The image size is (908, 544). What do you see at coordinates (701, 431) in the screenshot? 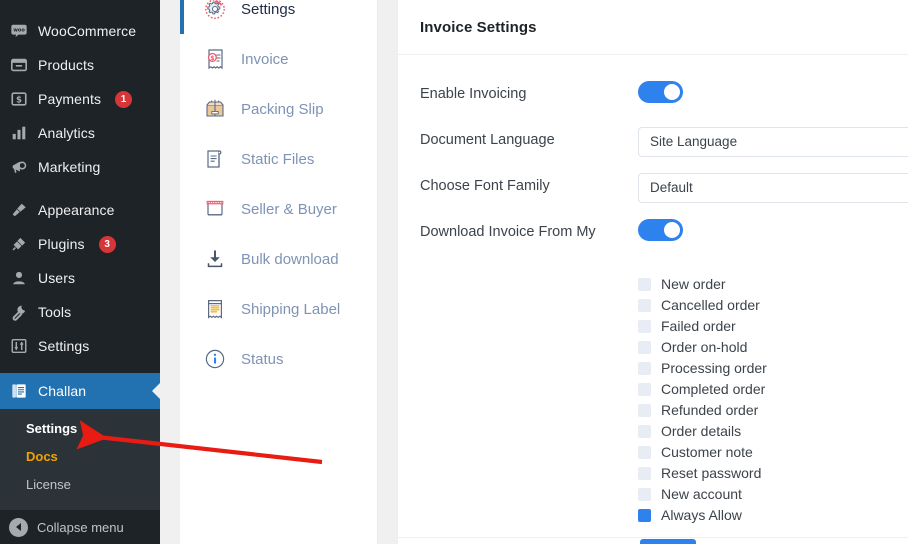
I see `checkbox-label: Order details` at bounding box center [701, 431].